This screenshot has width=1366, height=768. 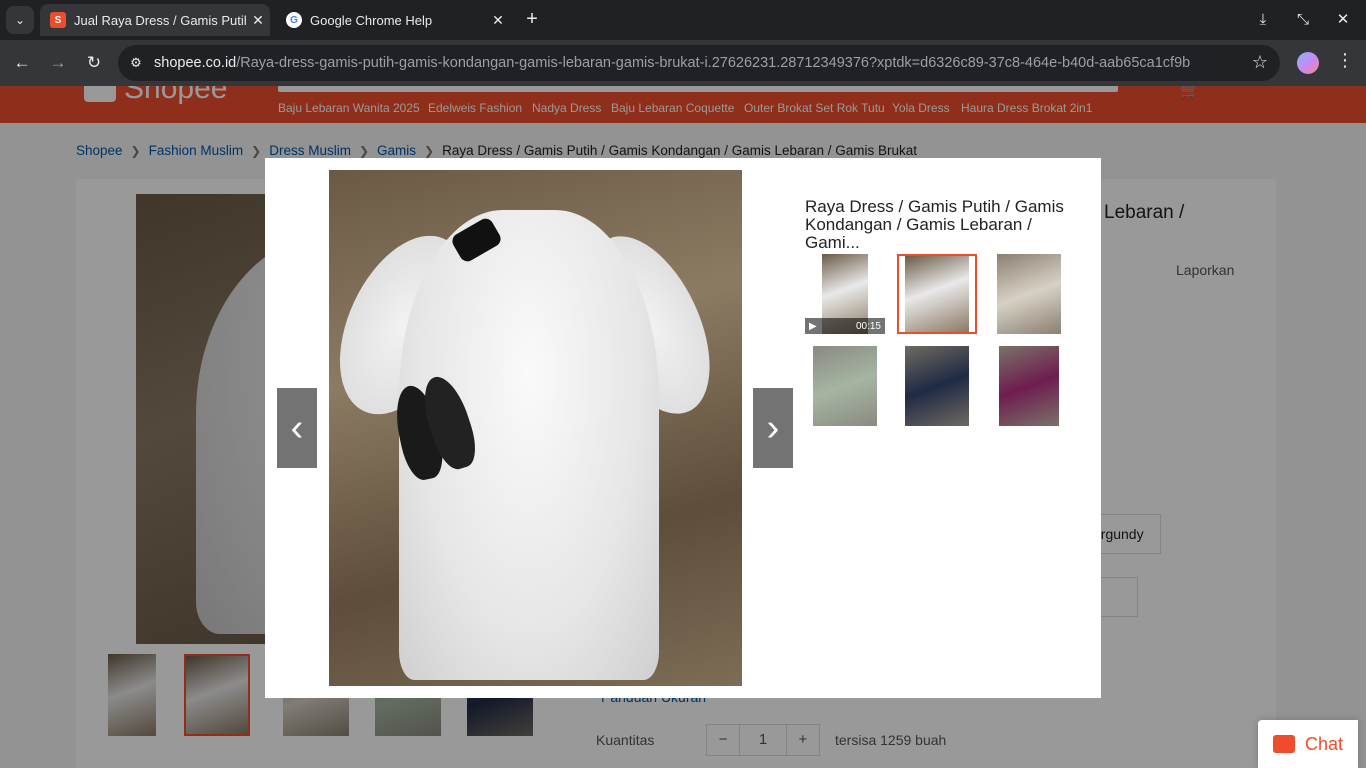 What do you see at coordinates (136, 63) in the screenshot?
I see `site-info-icon: ⚙` at bounding box center [136, 63].